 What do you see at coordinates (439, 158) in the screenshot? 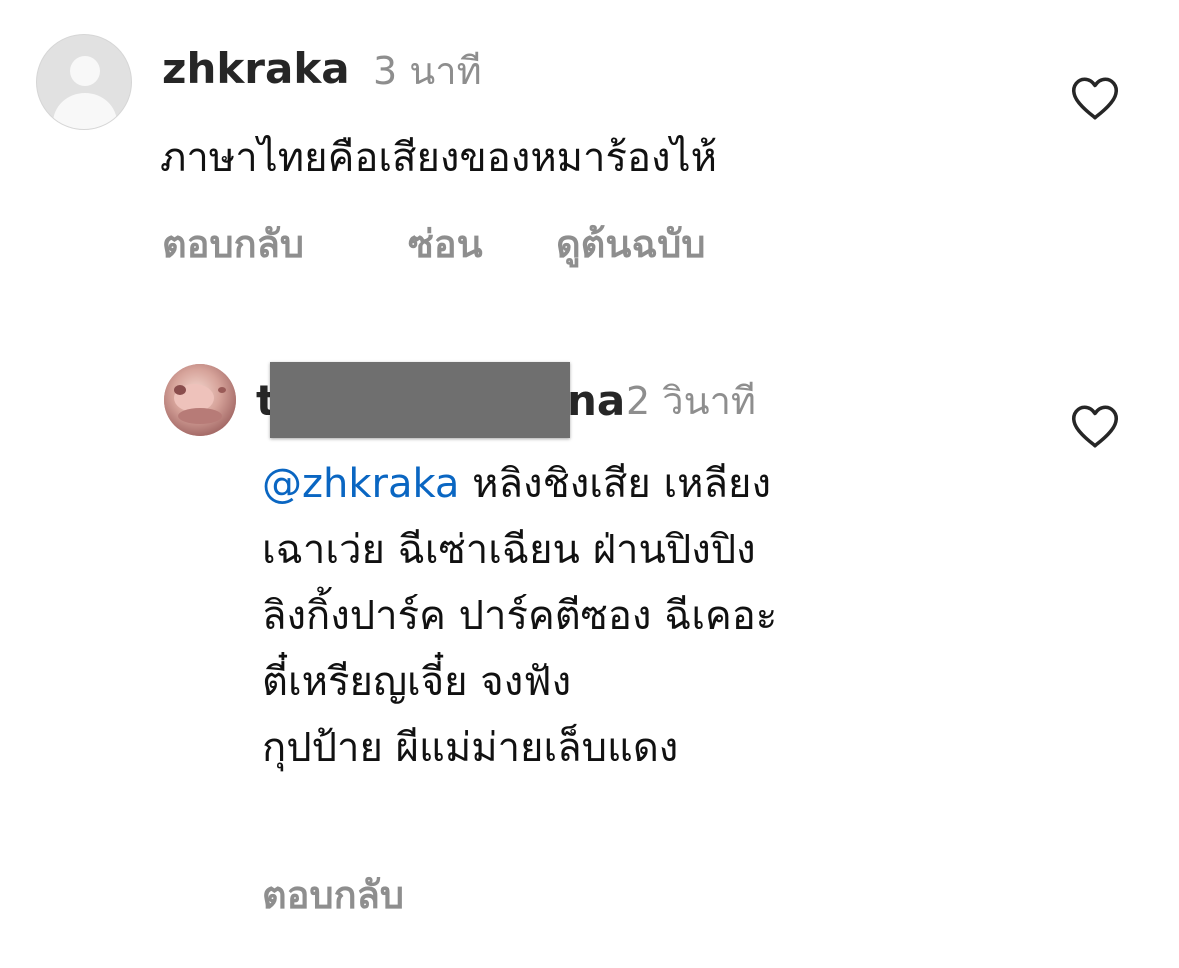
I see `comment-text: ภาษาไทยคือเสียงของหมาร้องไห้` at bounding box center [439, 158].